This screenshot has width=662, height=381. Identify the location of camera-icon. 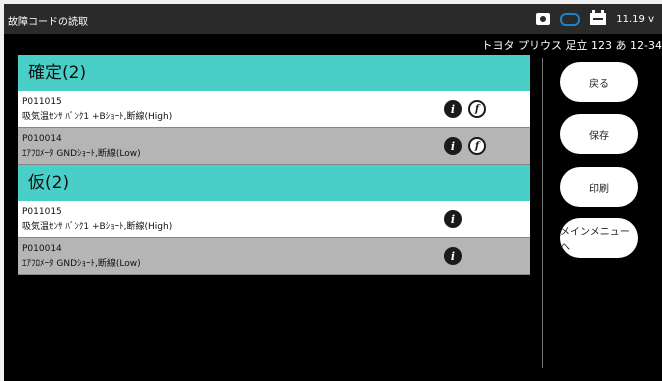
(543, 19).